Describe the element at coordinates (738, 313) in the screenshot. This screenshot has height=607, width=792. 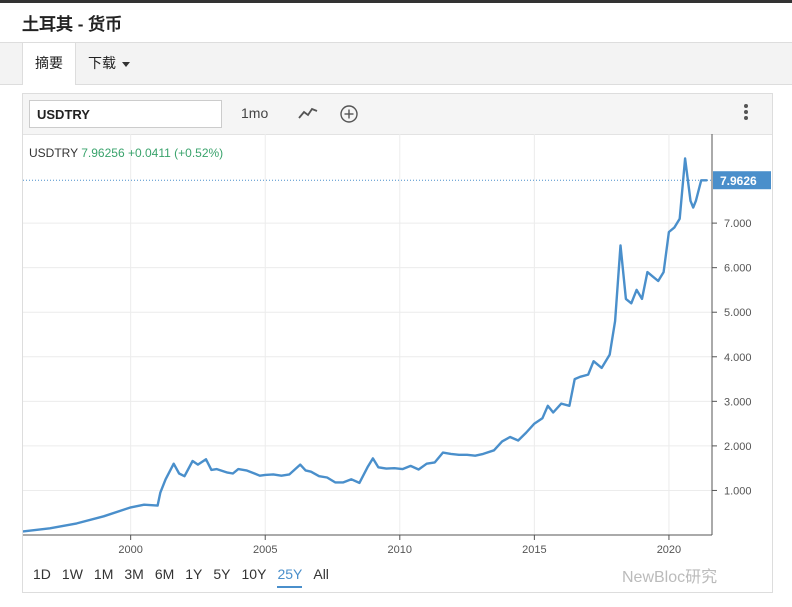
I see `y-tick-label: 5.000` at that location.